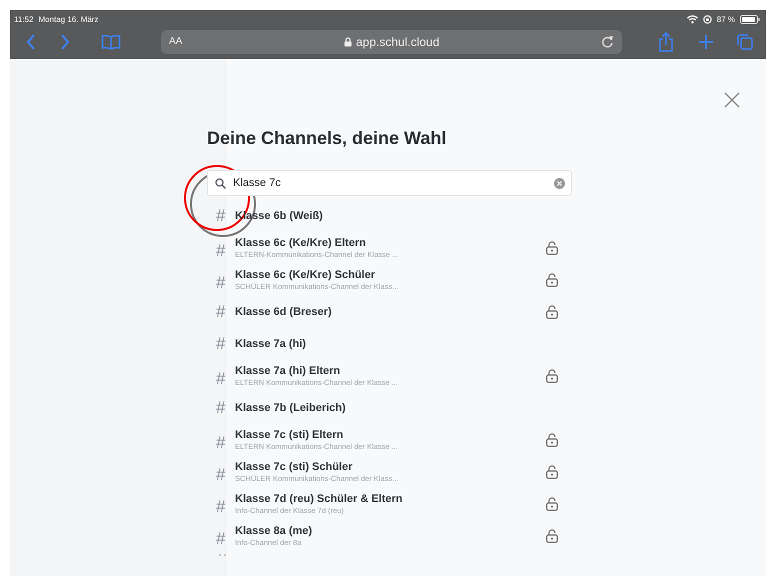  I want to click on share-icon, so click(666, 42).